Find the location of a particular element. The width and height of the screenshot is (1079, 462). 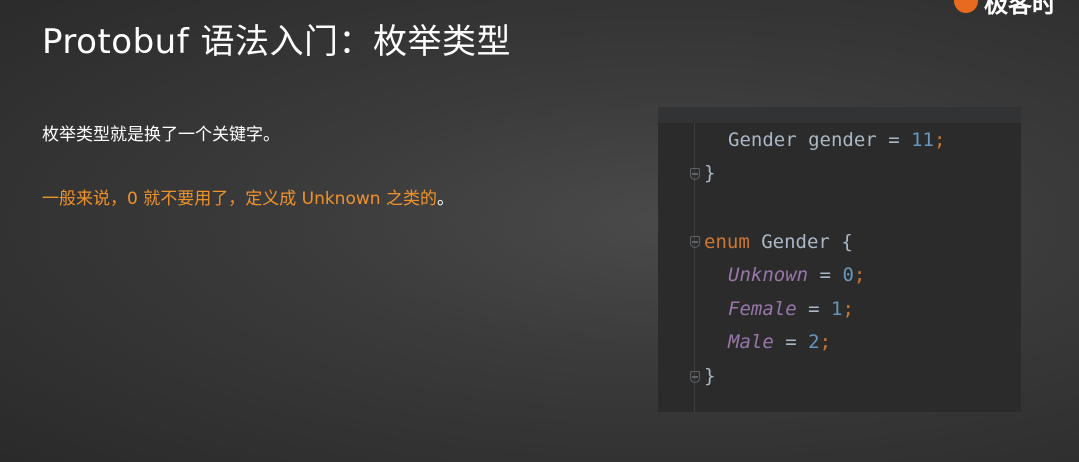

code-field-equals: = is located at coordinates (894, 140).